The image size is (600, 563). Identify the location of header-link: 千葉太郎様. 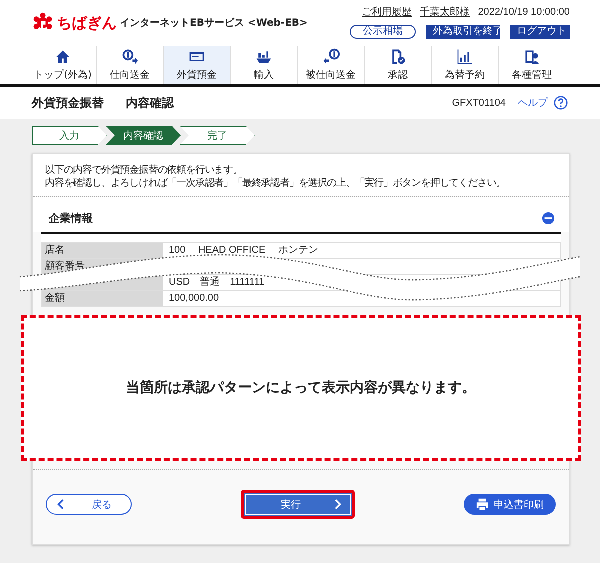
(445, 12).